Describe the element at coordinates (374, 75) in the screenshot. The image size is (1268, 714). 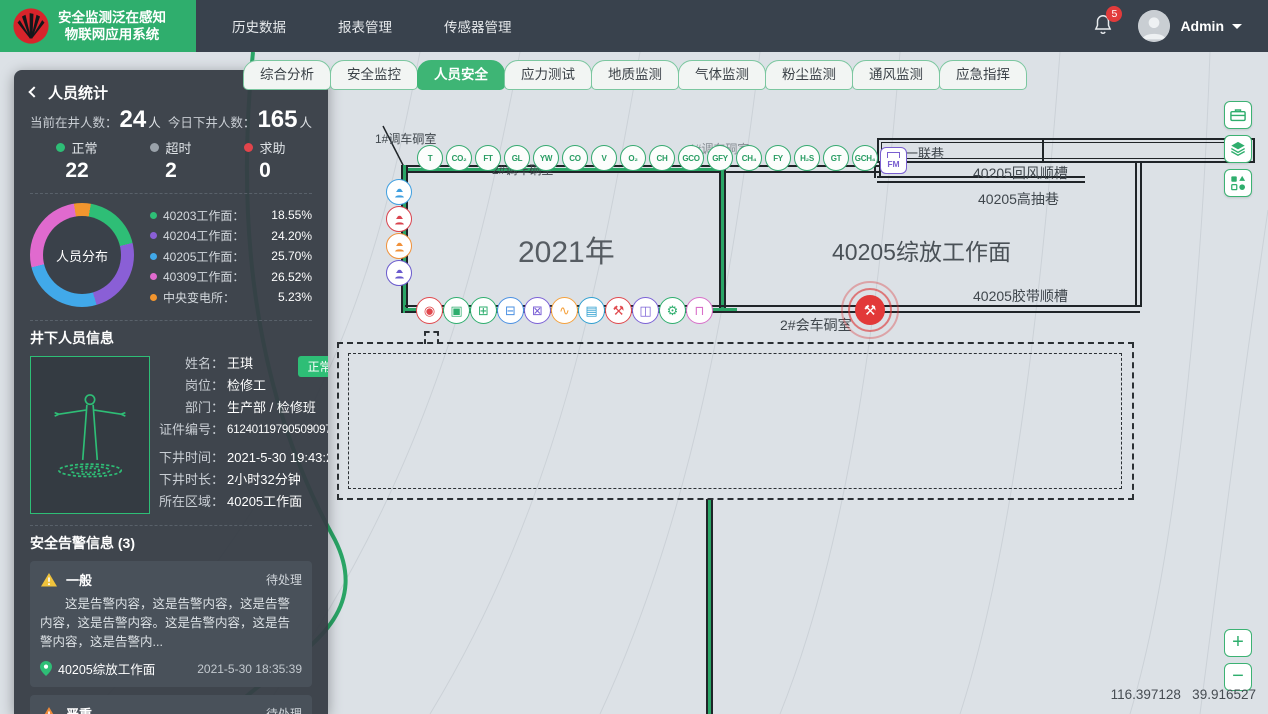
I see `module-tab: 安全监控` at that location.